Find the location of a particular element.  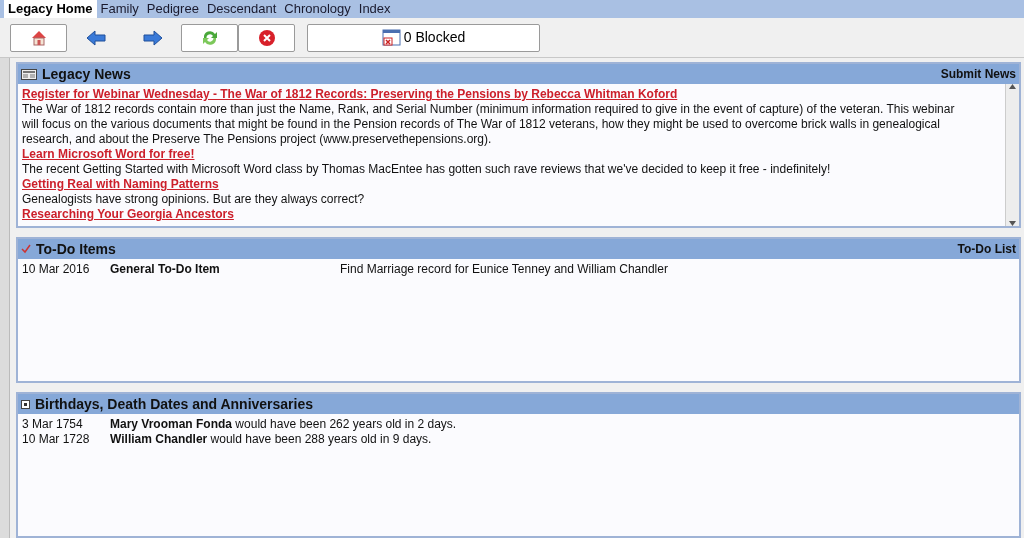

todo-date: 10 Mar 2016 is located at coordinates (56, 269).